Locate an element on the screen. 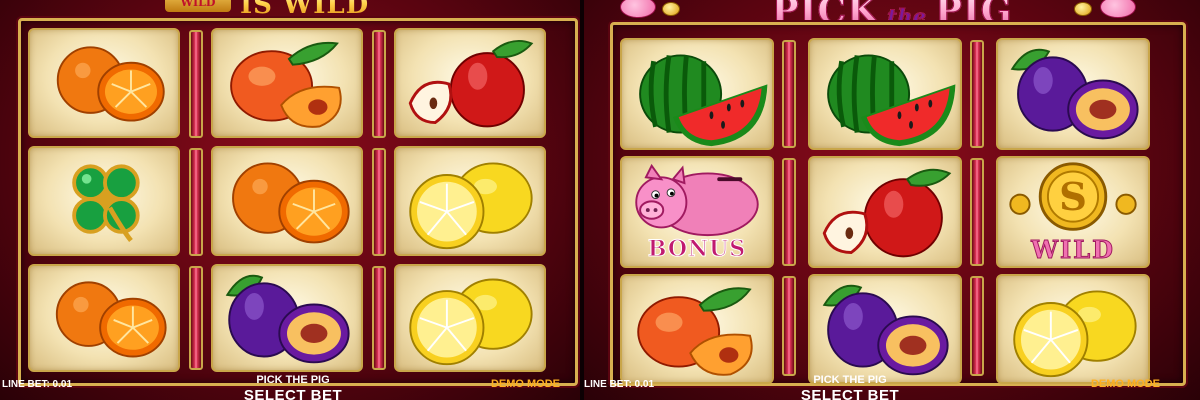 The height and width of the screenshot is (400, 1200). symbol-pig-bonus: BONUS is located at coordinates (697, 212).